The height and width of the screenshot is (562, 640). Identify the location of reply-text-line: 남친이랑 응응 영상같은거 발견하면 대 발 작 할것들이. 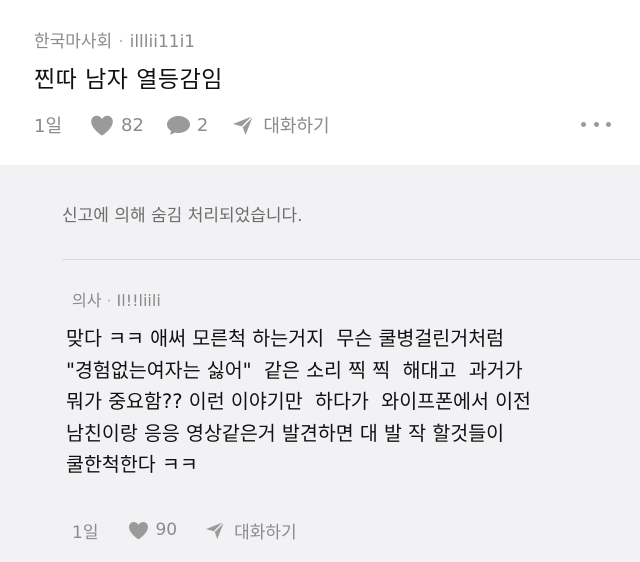
(285, 433).